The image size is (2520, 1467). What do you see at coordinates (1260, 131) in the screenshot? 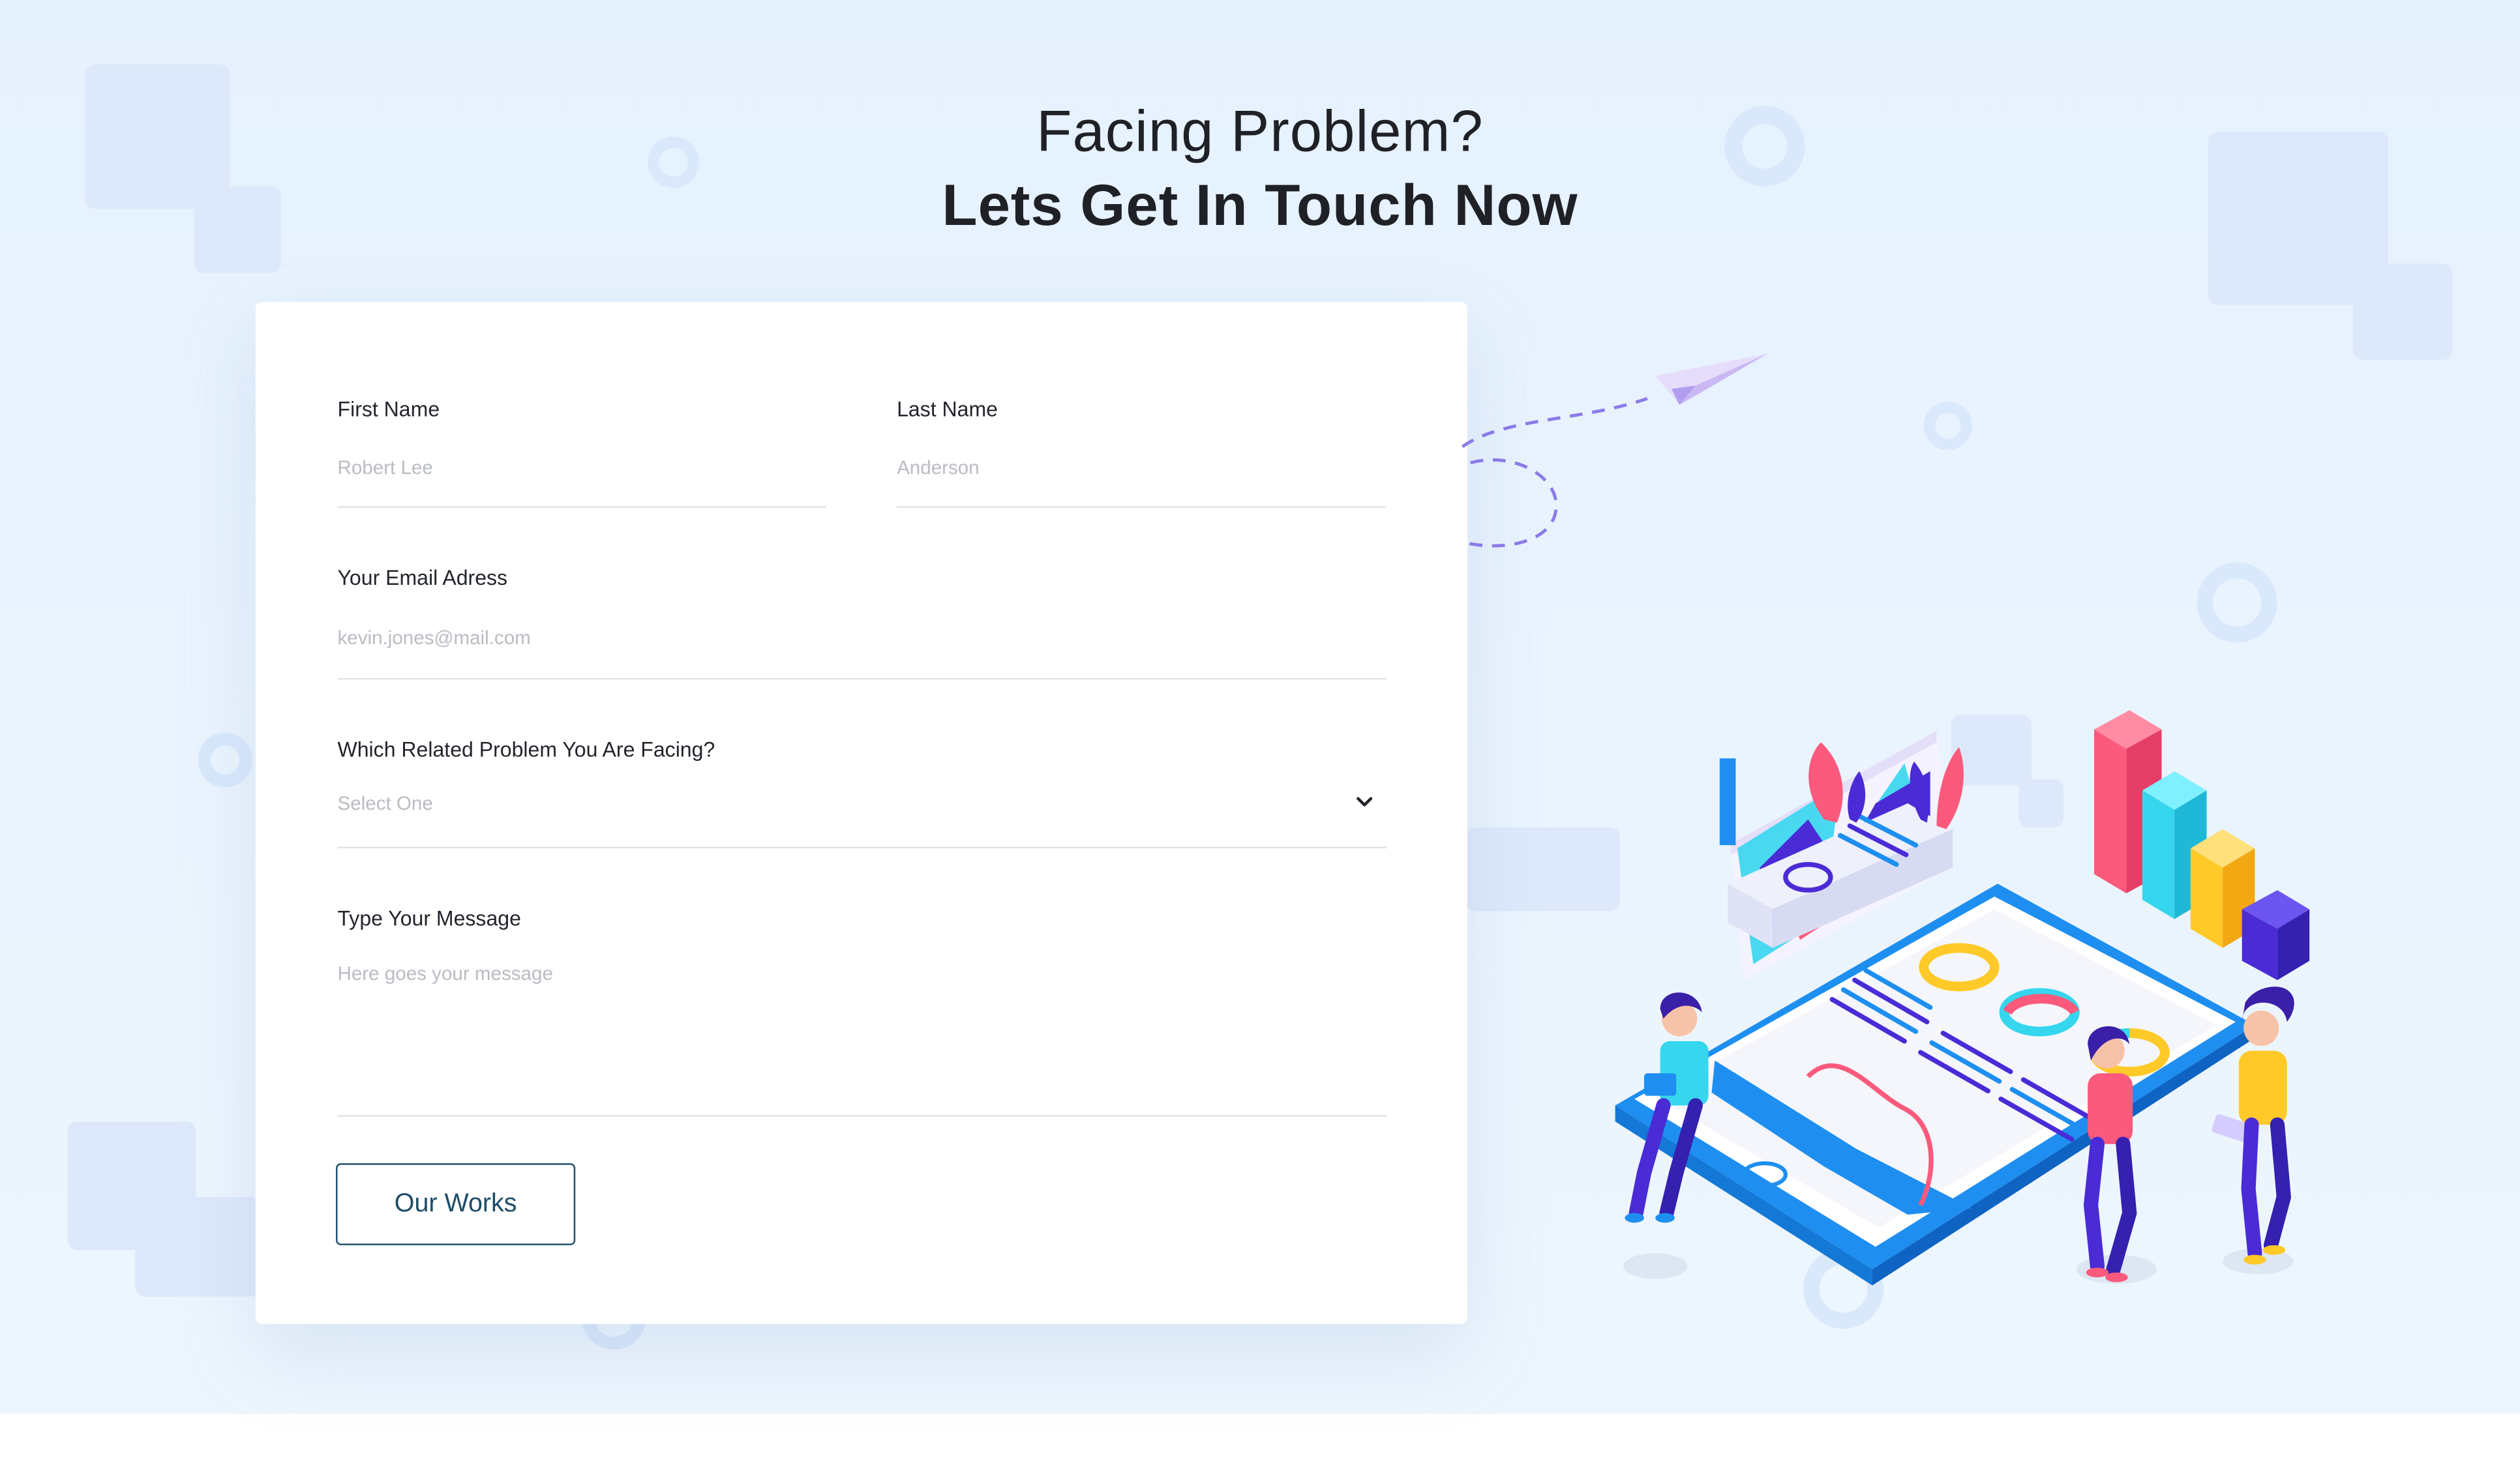
I see `heading-subtitle: Facing Problem?` at bounding box center [1260, 131].